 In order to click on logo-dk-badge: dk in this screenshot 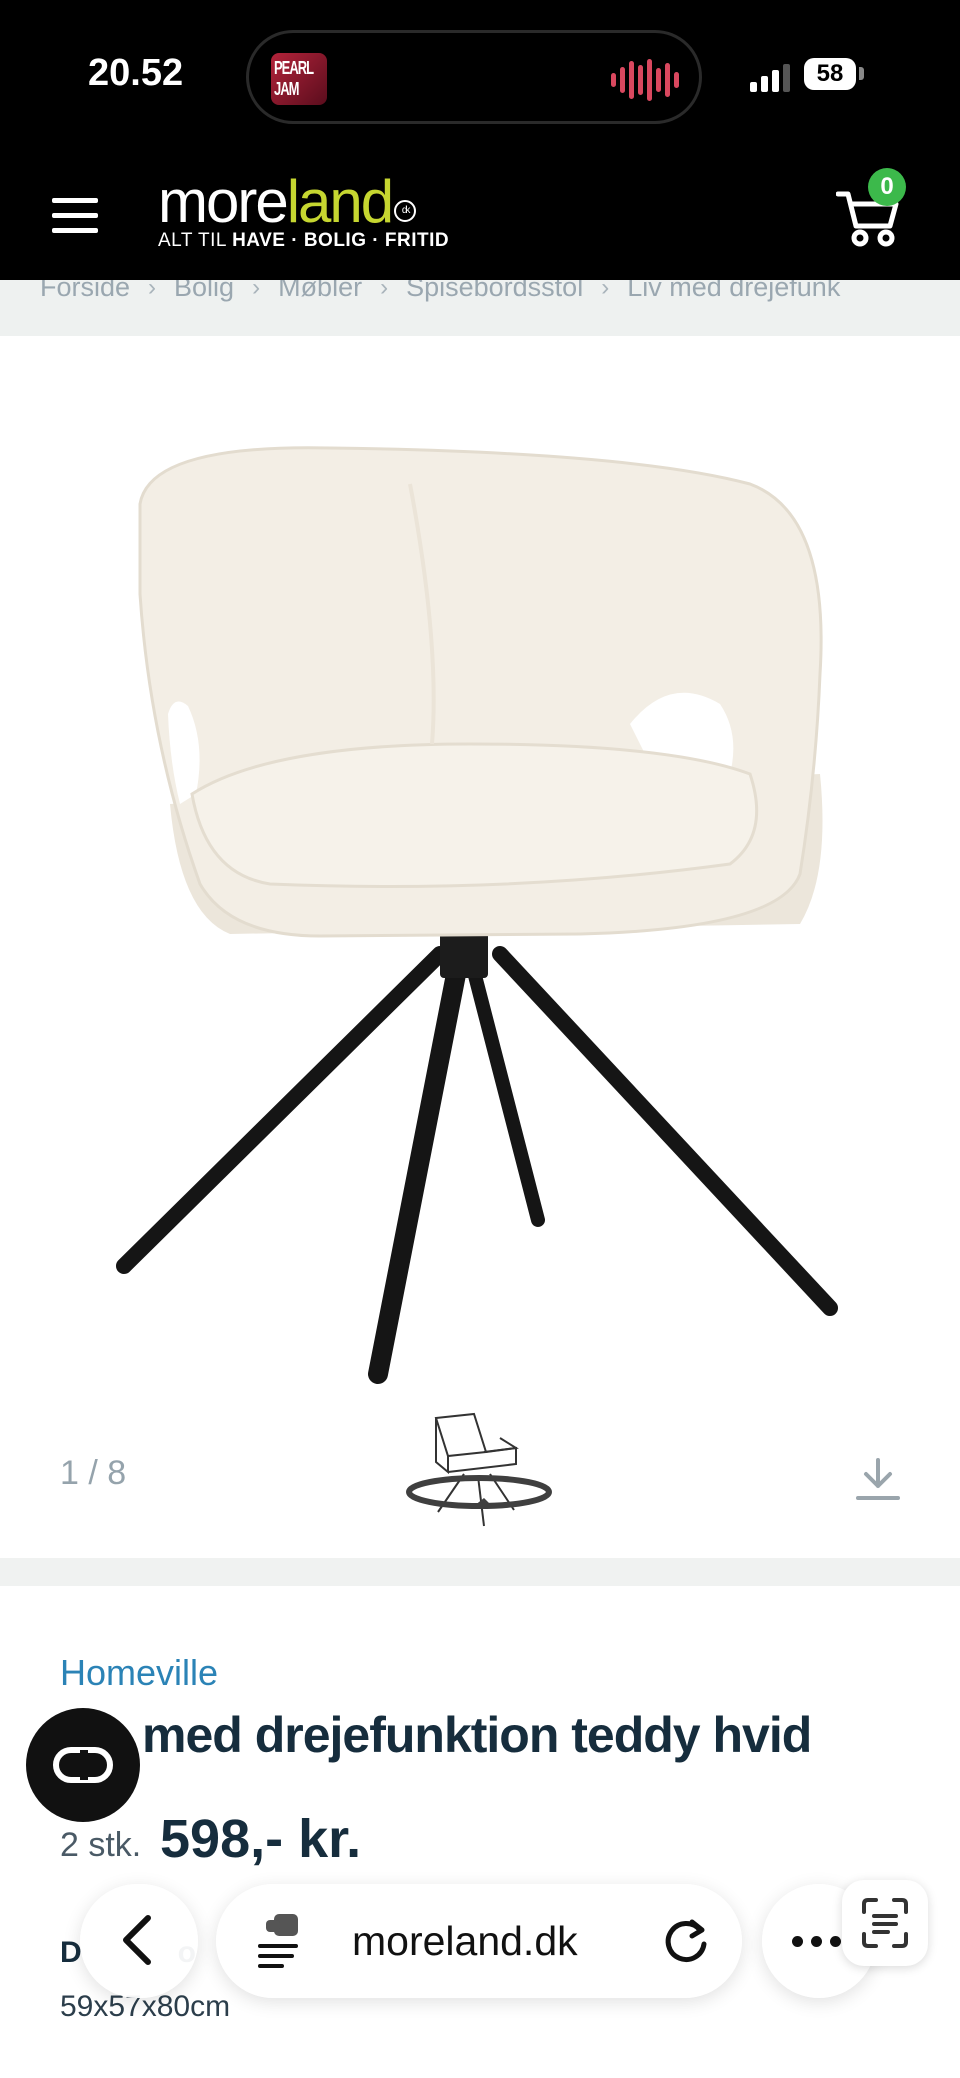, I will do `click(405, 211)`.